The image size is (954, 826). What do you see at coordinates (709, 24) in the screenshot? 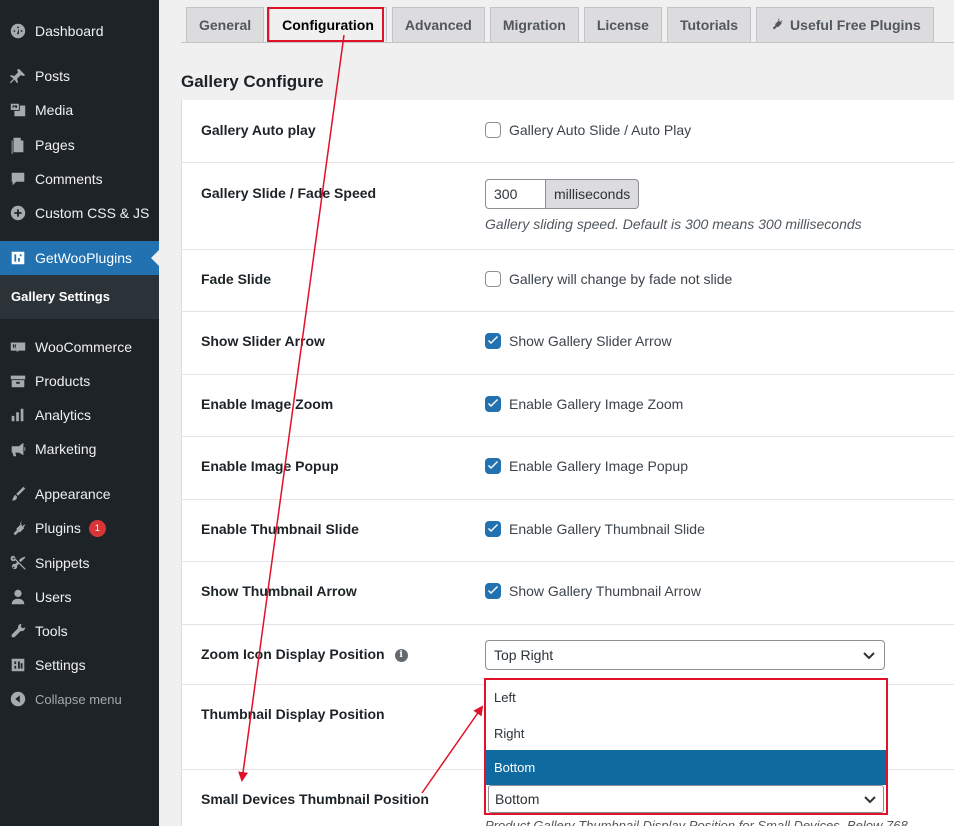
I see `tab-tutorials: Tutorials` at bounding box center [709, 24].